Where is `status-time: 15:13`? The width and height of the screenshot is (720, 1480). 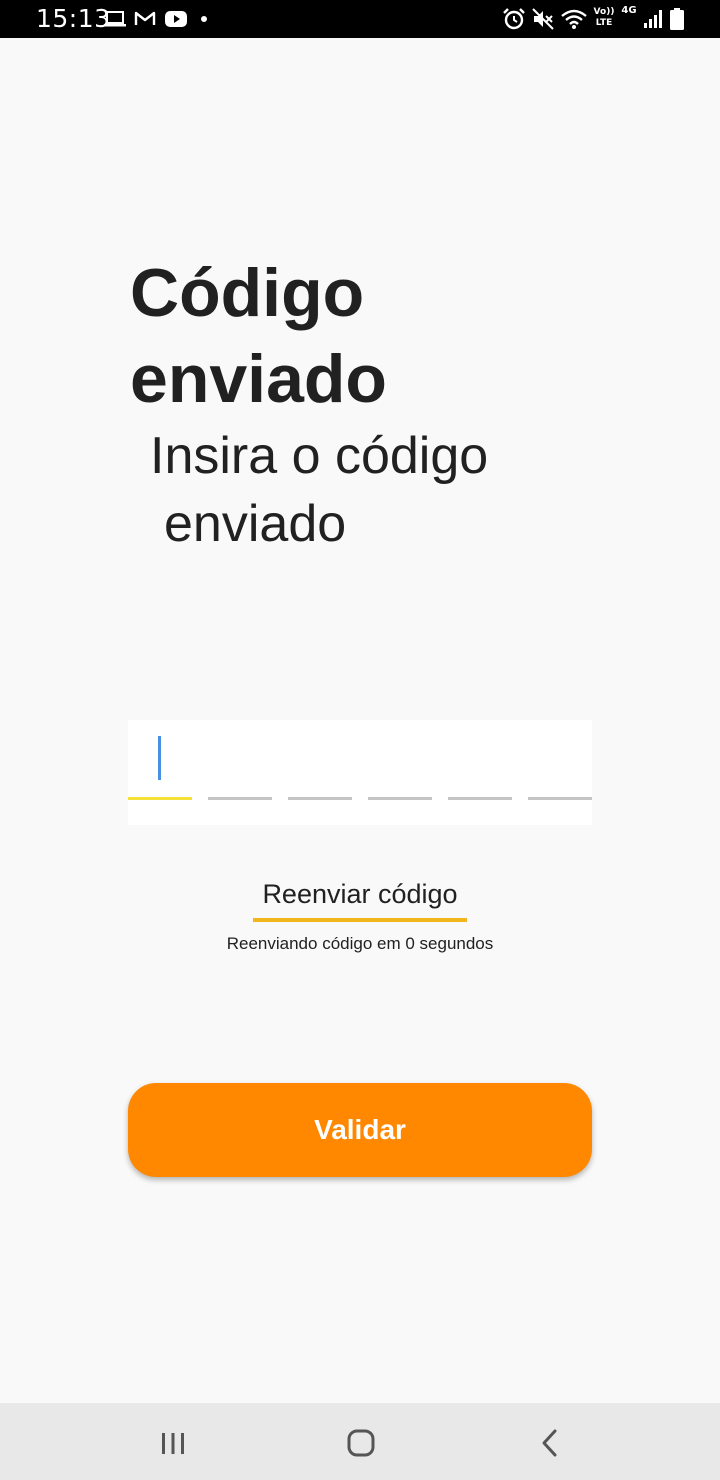
status-time: 15:13 is located at coordinates (73, 18).